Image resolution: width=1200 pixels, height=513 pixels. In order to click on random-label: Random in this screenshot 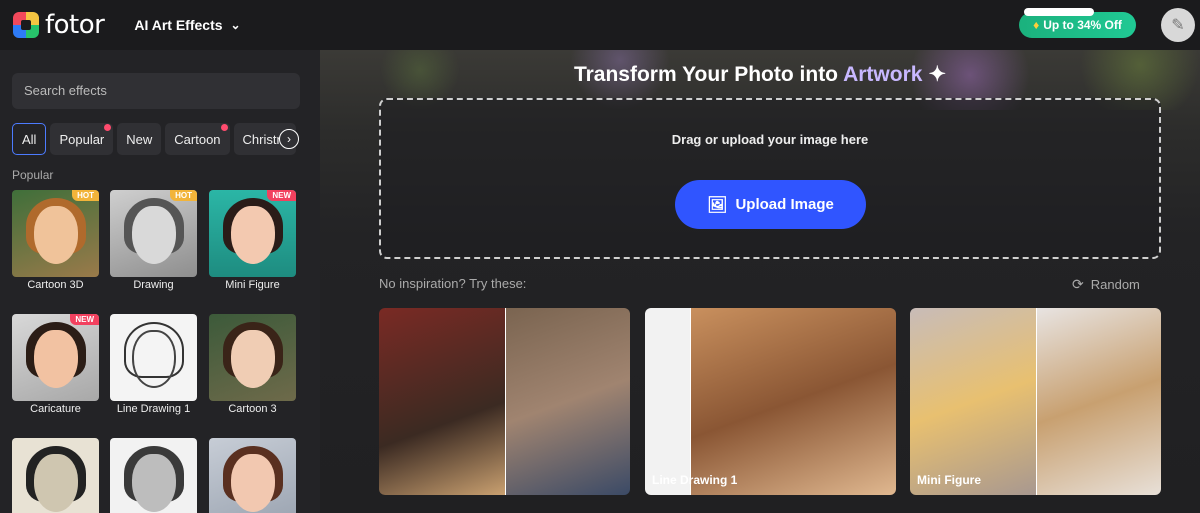, I will do `click(1115, 284)`.